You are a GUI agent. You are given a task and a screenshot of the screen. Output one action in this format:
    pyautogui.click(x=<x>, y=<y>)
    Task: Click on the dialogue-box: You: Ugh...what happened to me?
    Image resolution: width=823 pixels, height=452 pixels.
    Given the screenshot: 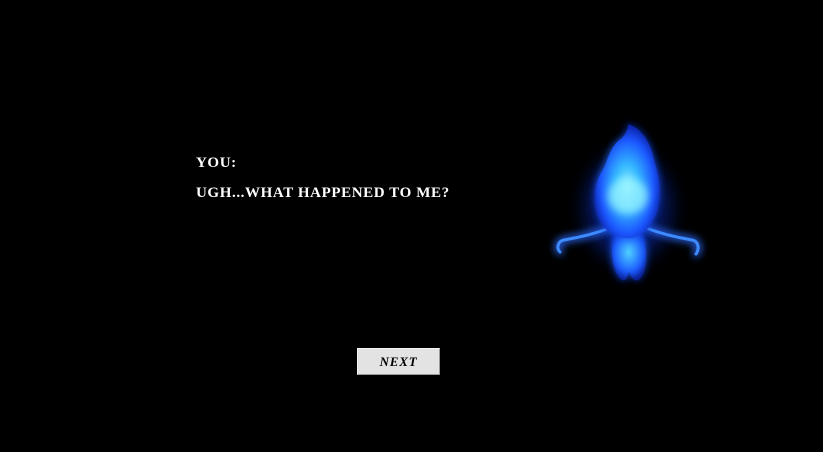 What is the action you would take?
    pyautogui.click(x=323, y=178)
    